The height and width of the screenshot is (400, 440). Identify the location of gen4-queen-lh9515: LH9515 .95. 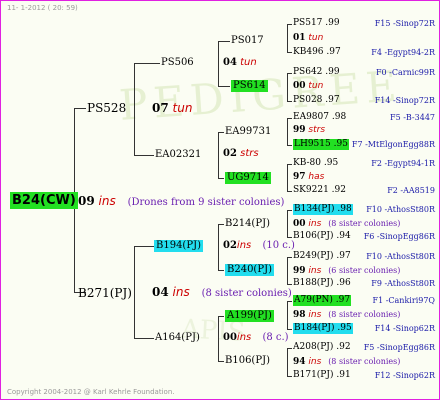
(321, 144).